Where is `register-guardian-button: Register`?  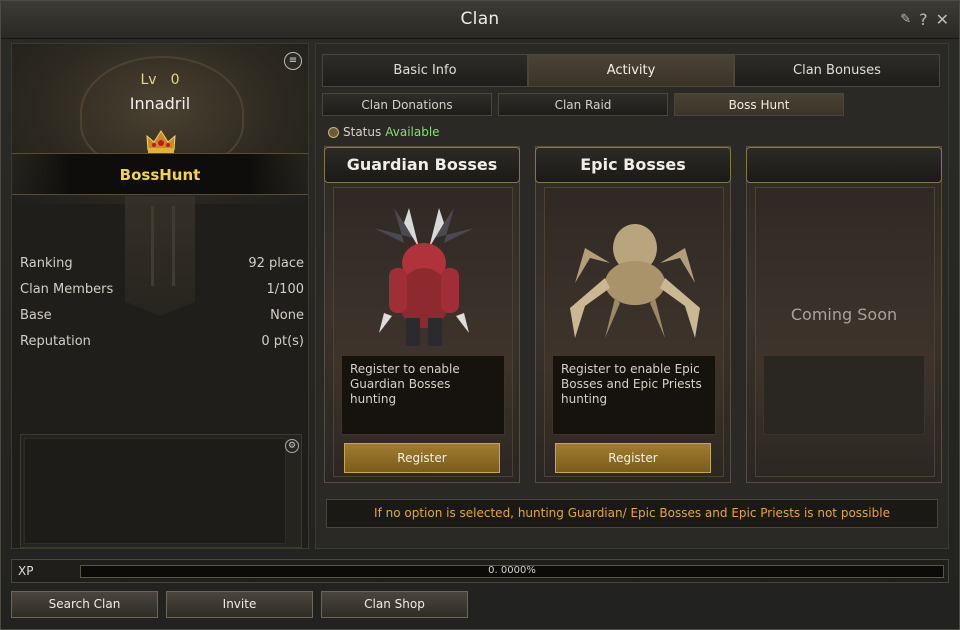 register-guardian-button: Register is located at coordinates (422, 458).